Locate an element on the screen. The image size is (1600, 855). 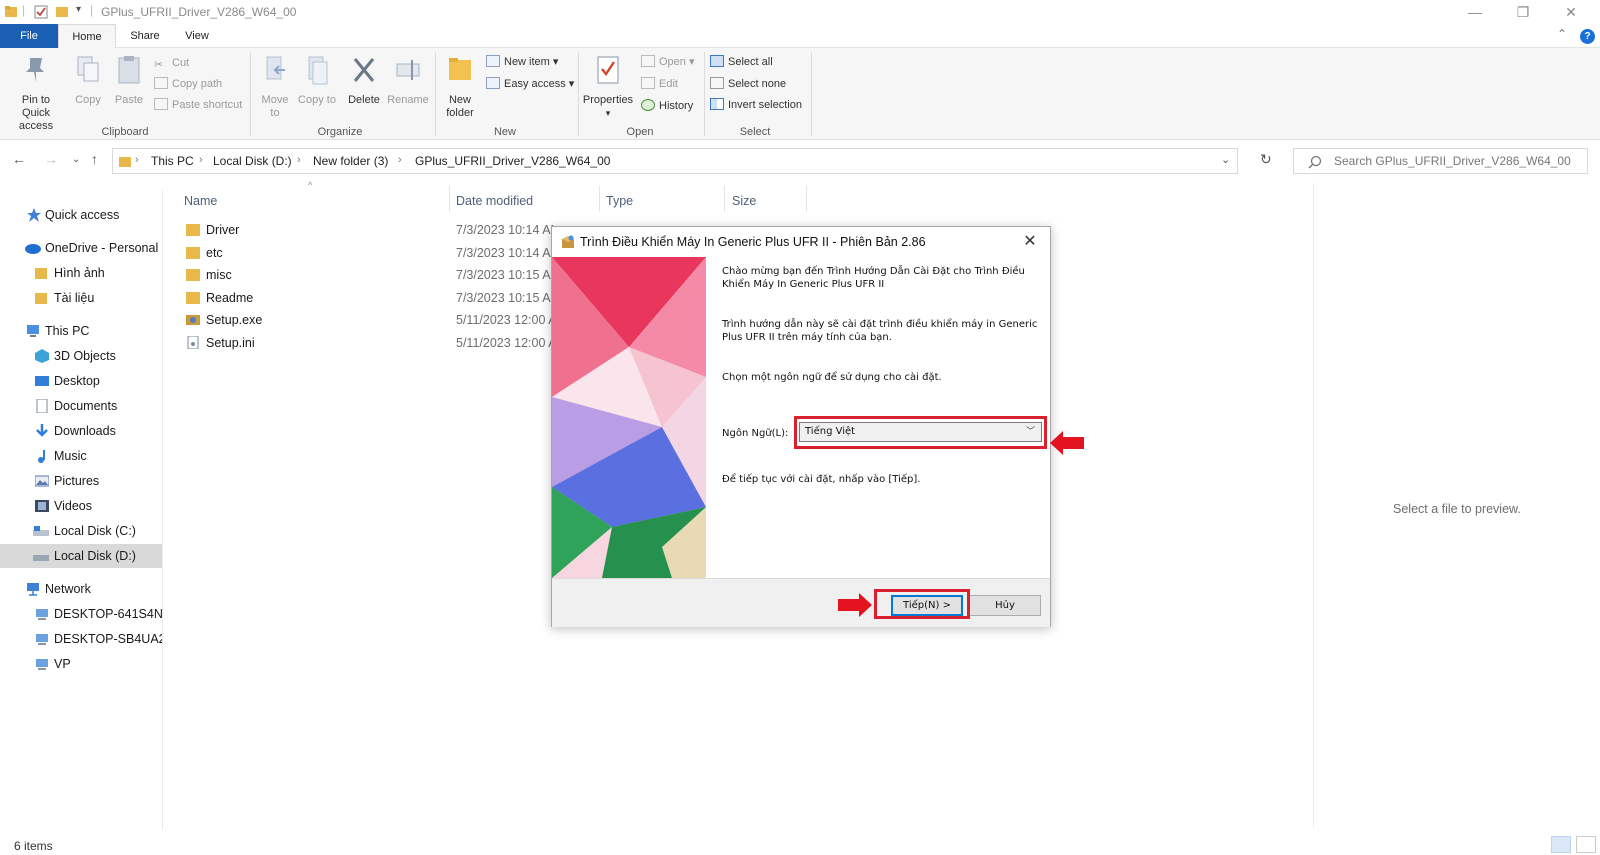
forward-arrow-icon: → is located at coordinates (51, 159).